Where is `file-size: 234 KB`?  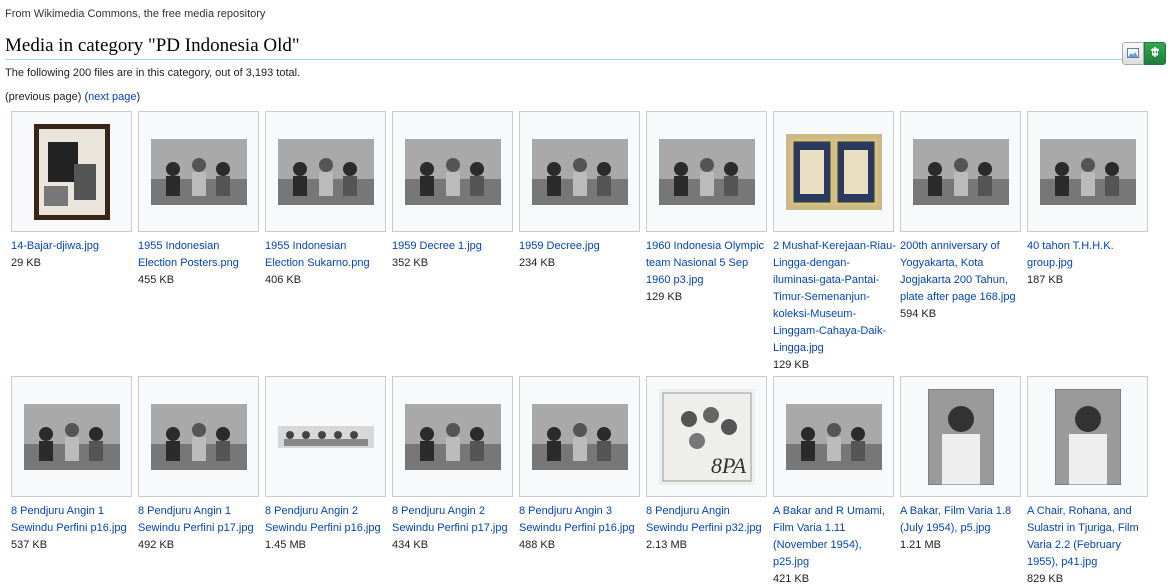
file-size: 234 KB is located at coordinates (537, 263).